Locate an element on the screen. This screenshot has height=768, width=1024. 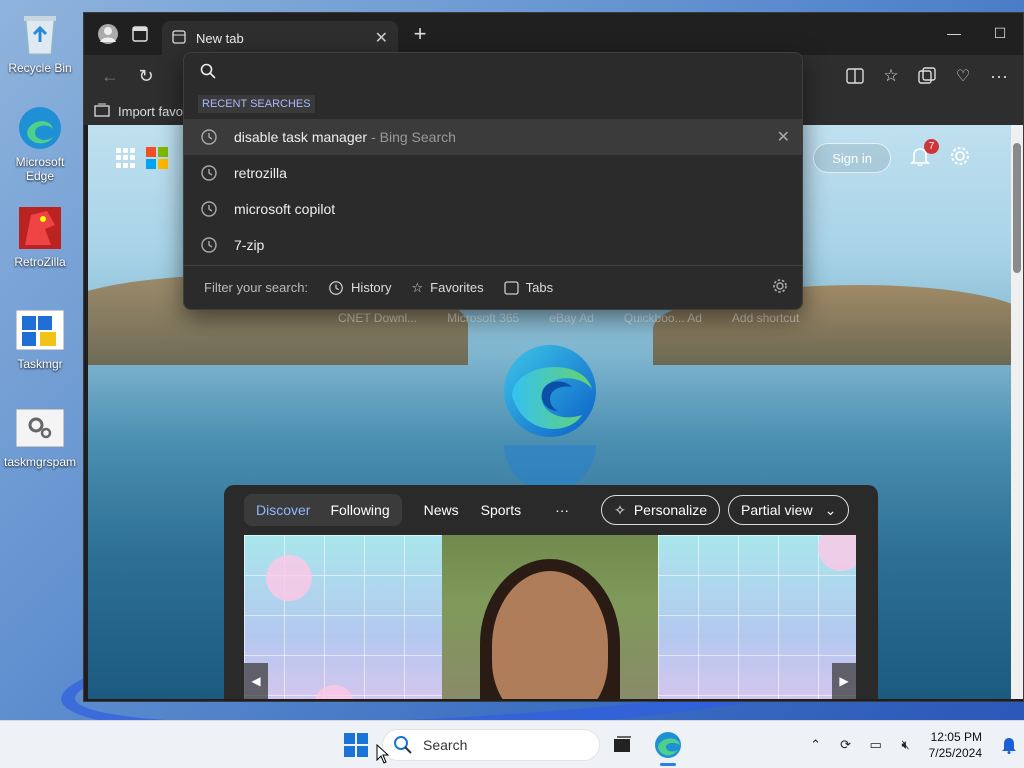
maximize-button: ☐ is located at coordinates (1000, 33).